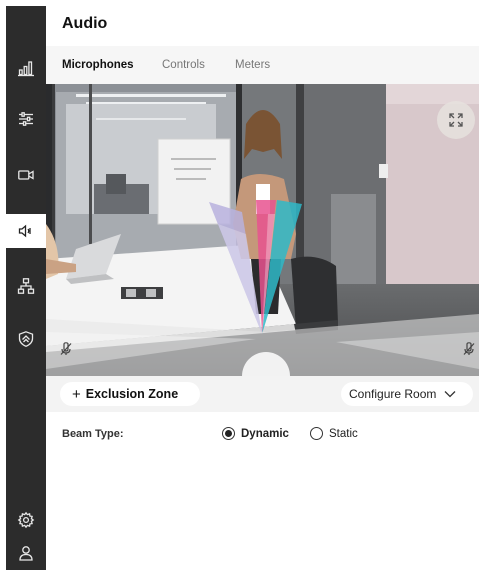  What do you see at coordinates (76, 394) in the screenshot?
I see `plus-icon: +` at bounding box center [76, 394].